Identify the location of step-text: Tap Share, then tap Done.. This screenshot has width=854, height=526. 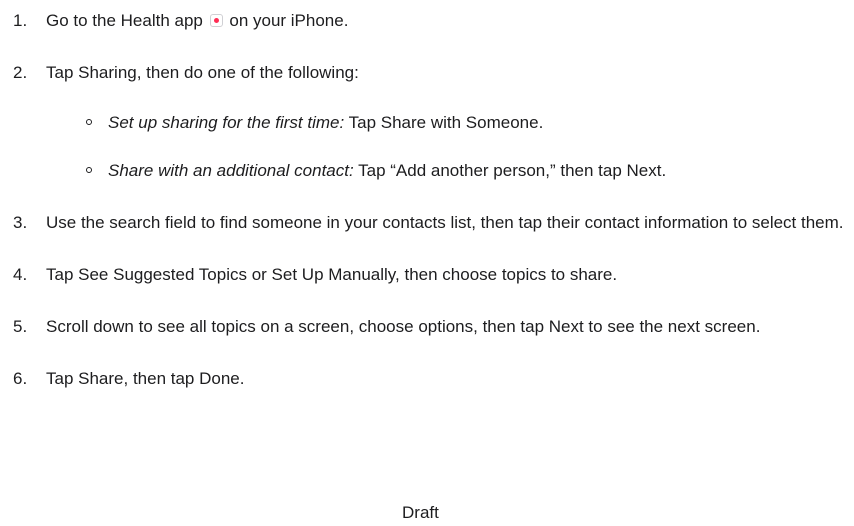
(145, 378).